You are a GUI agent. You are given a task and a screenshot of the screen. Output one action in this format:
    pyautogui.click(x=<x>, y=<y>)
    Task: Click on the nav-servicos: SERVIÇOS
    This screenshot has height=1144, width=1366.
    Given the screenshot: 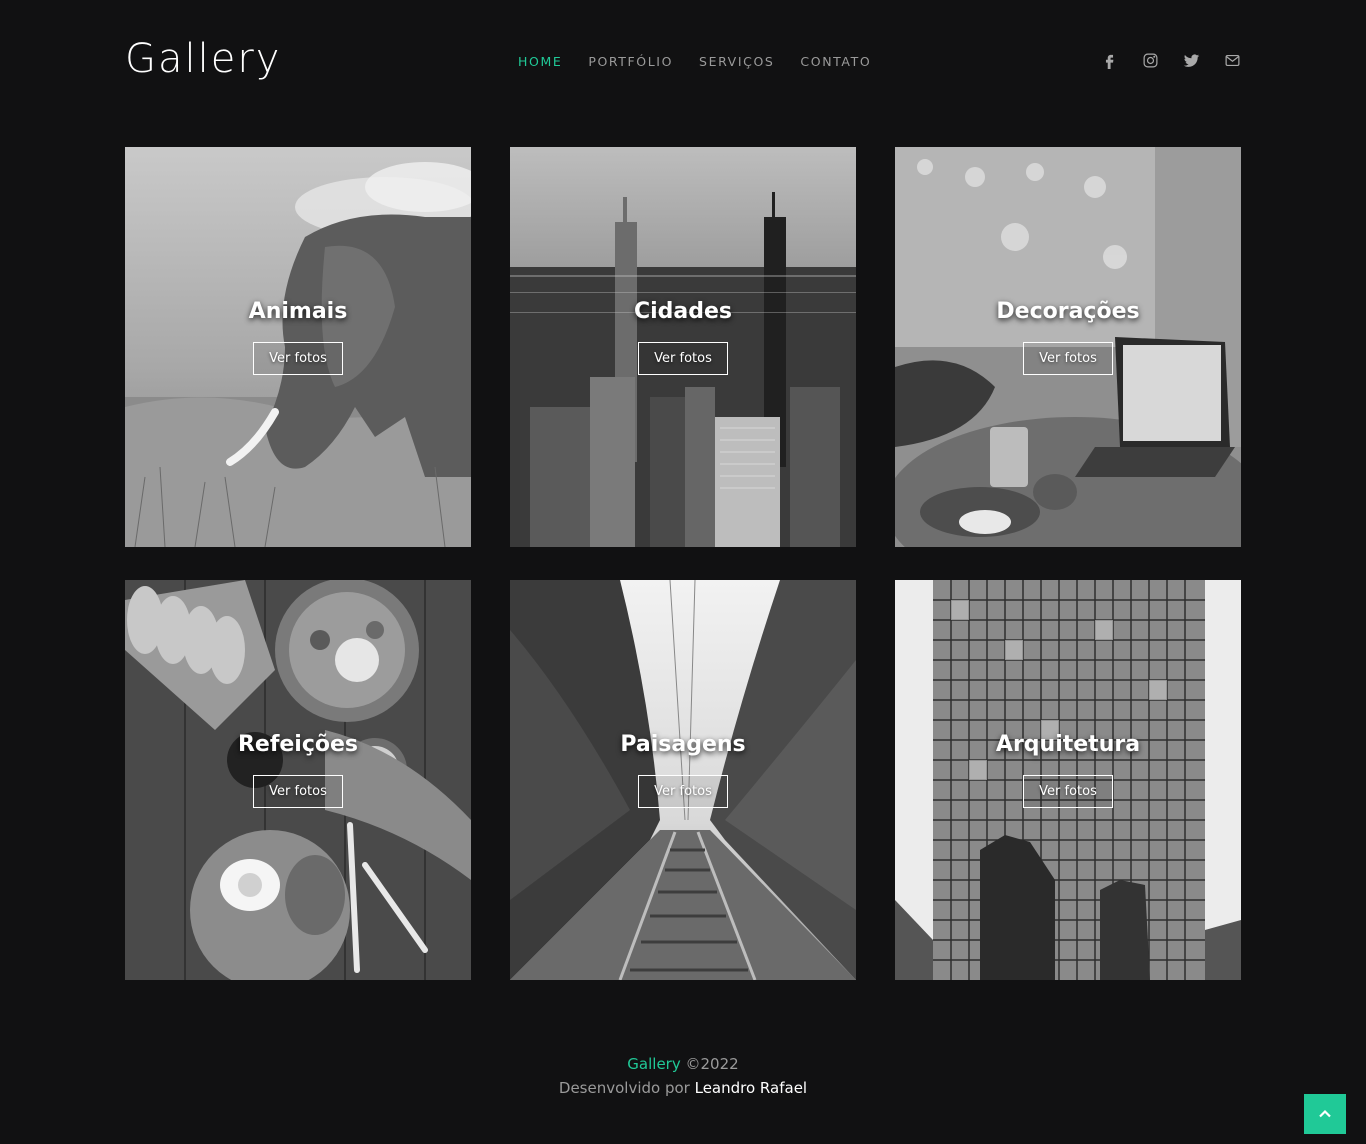 What is the action you would take?
    pyautogui.click(x=736, y=61)
    